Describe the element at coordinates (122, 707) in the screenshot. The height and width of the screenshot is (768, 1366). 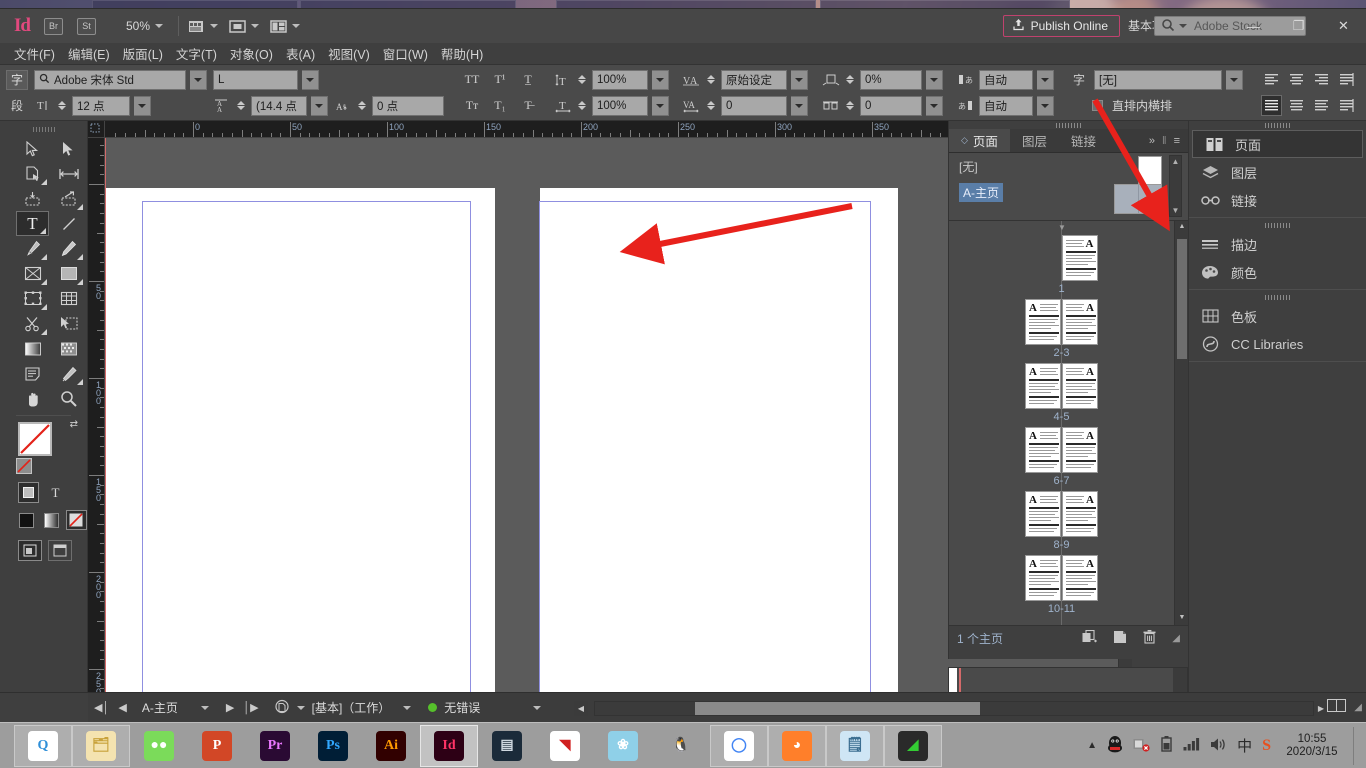
I see `prev-page-button: ◀` at that location.